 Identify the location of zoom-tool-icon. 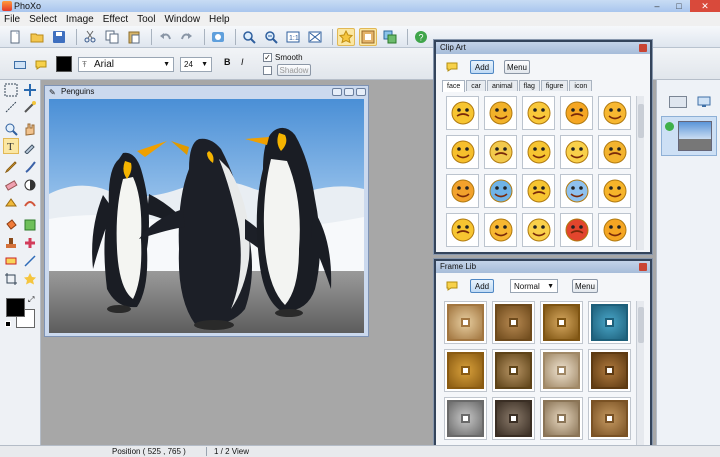
(11, 129).